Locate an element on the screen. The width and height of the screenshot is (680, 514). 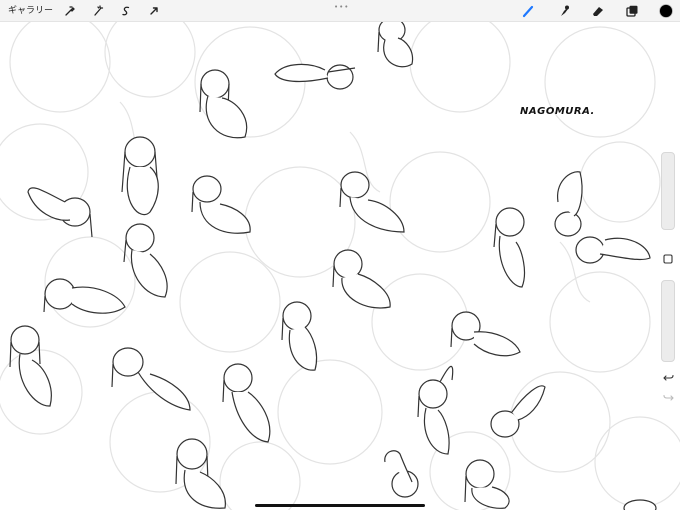
transform-arrow-icon is located at coordinates (154, 11).